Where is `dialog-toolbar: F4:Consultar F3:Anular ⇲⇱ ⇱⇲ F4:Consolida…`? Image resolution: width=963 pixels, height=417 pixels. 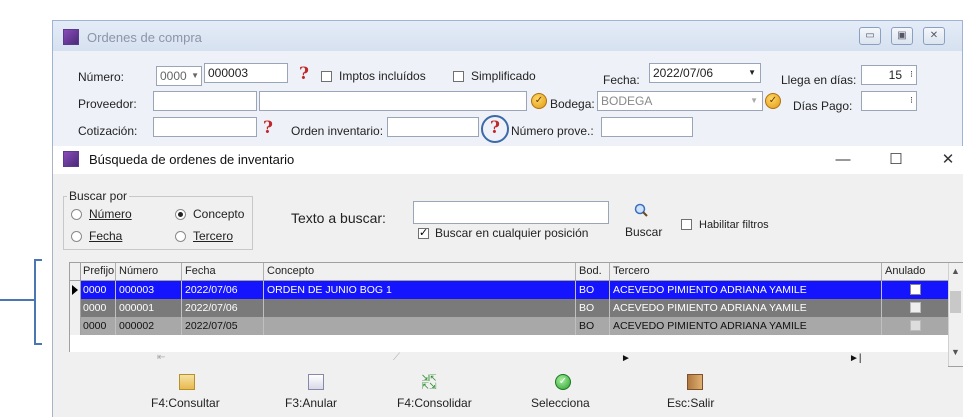 dialog-toolbar: F4:Consultar F3:Anular ⇲⇱ ⇱⇲ F4:Consolida… is located at coordinates (508, 394).